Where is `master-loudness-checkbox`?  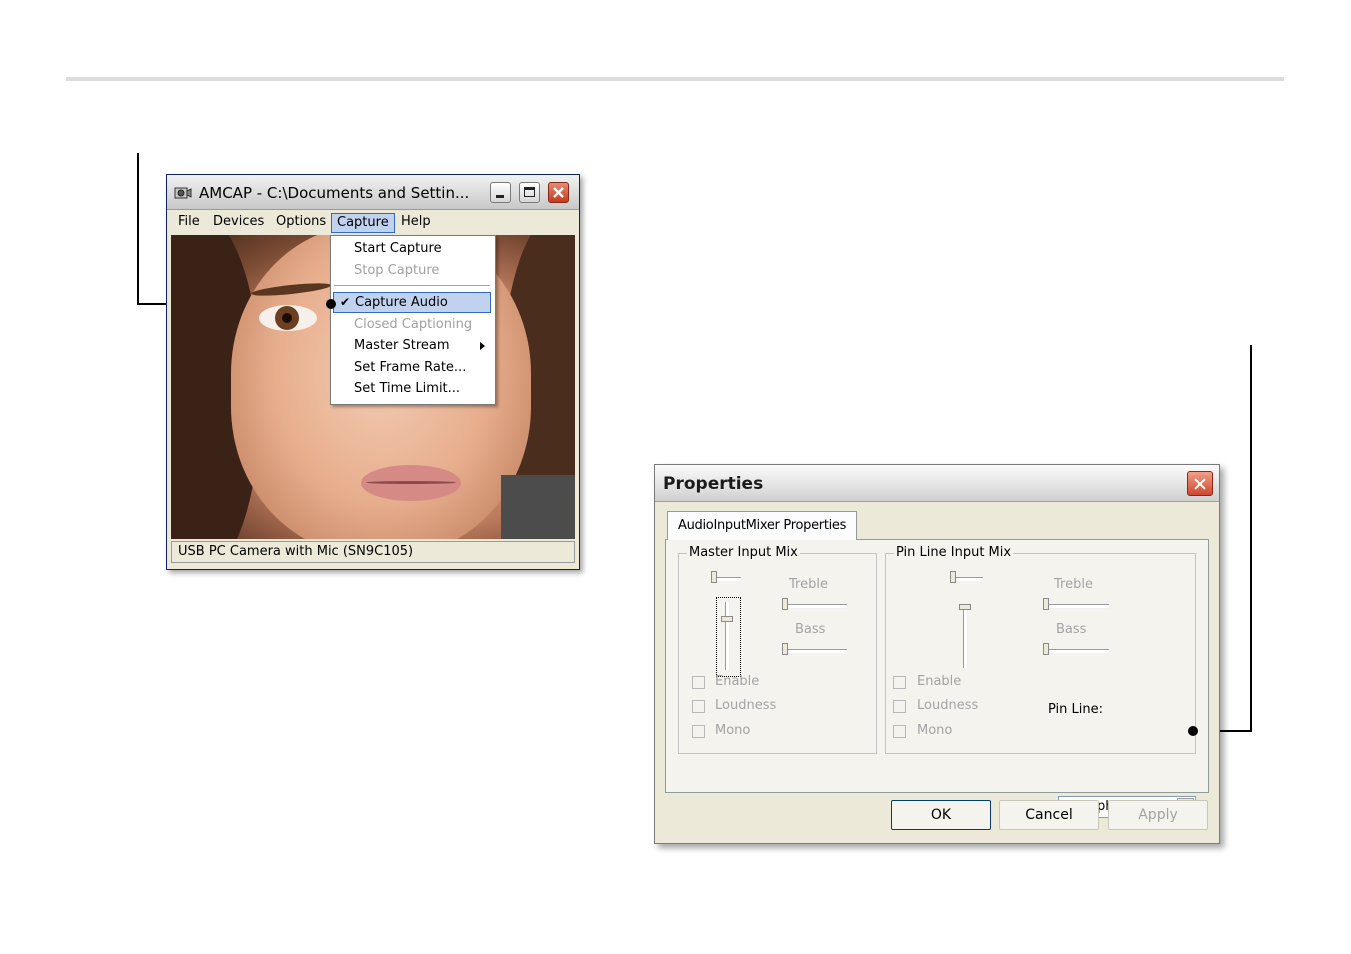 master-loudness-checkbox is located at coordinates (698, 706).